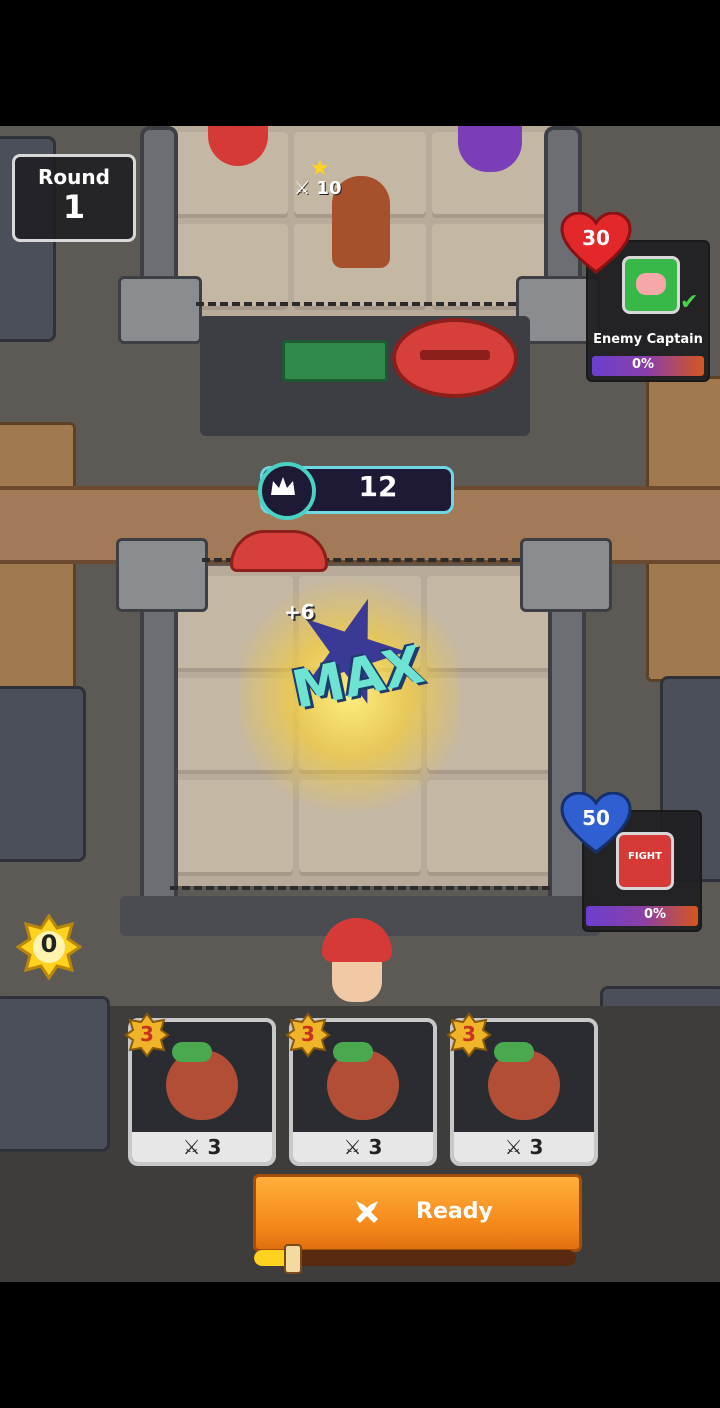 The image size is (720, 1408). Describe the element at coordinates (378, 486) in the screenshot. I see `crown-score-value: 12` at that location.